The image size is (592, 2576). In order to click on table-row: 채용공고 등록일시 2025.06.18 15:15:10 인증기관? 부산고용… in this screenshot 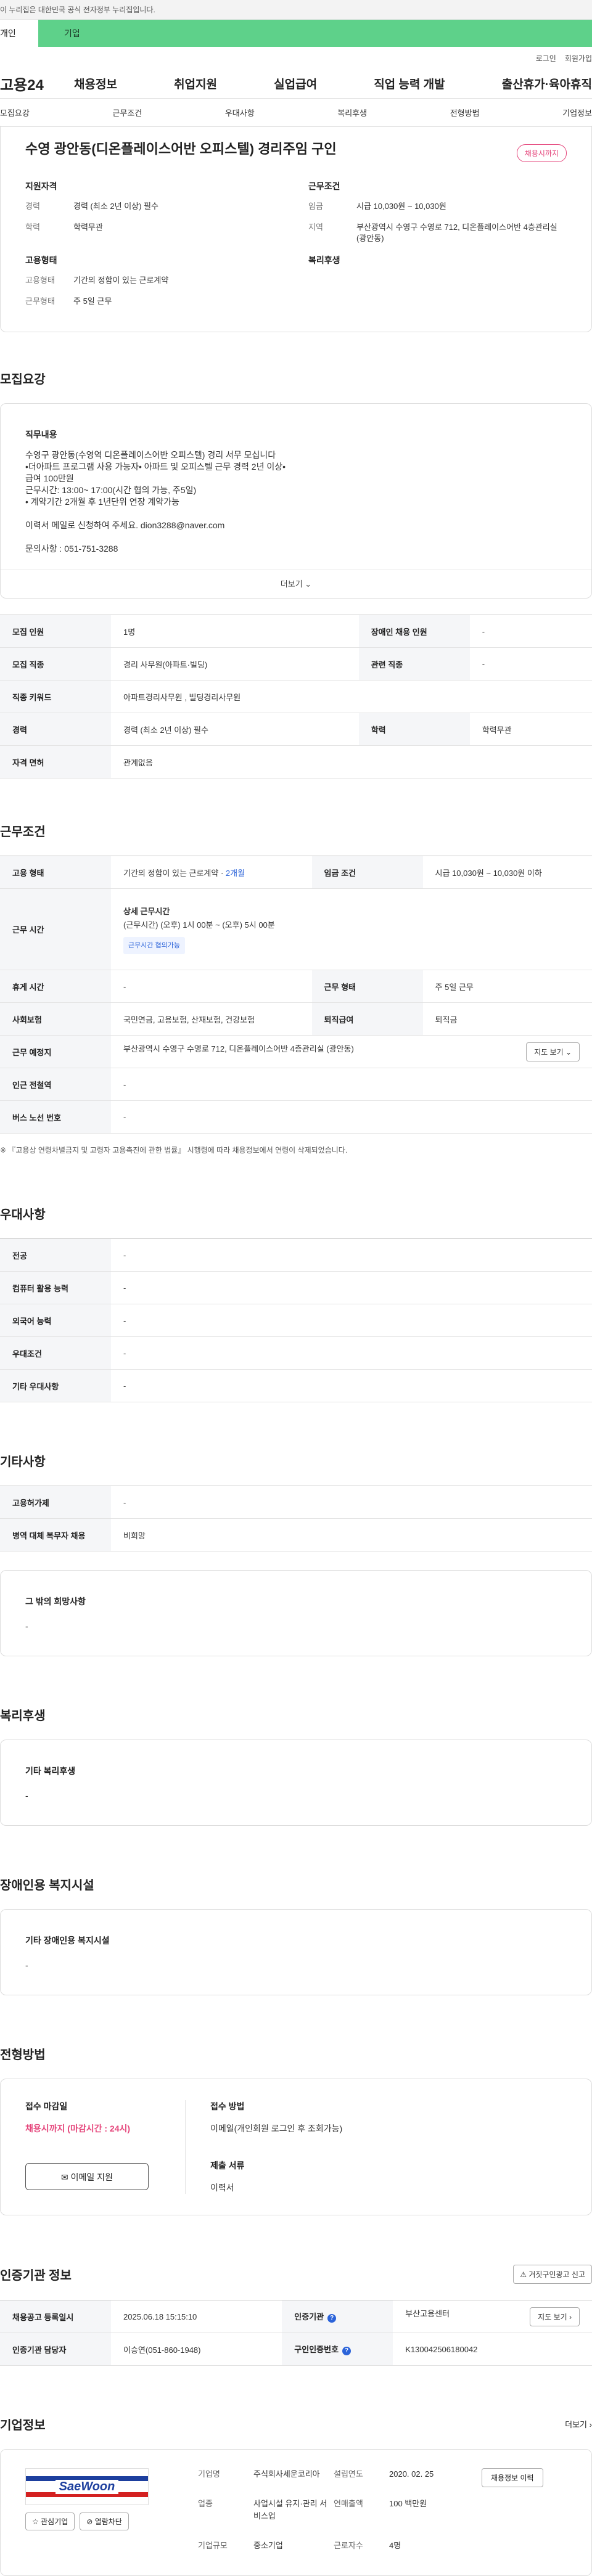, I will do `click(296, 2316)`.